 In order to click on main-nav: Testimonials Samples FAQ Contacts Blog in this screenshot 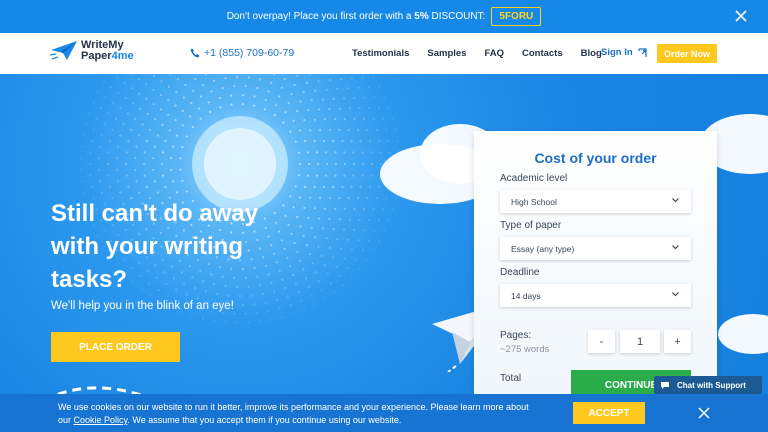, I will do `click(486, 53)`.